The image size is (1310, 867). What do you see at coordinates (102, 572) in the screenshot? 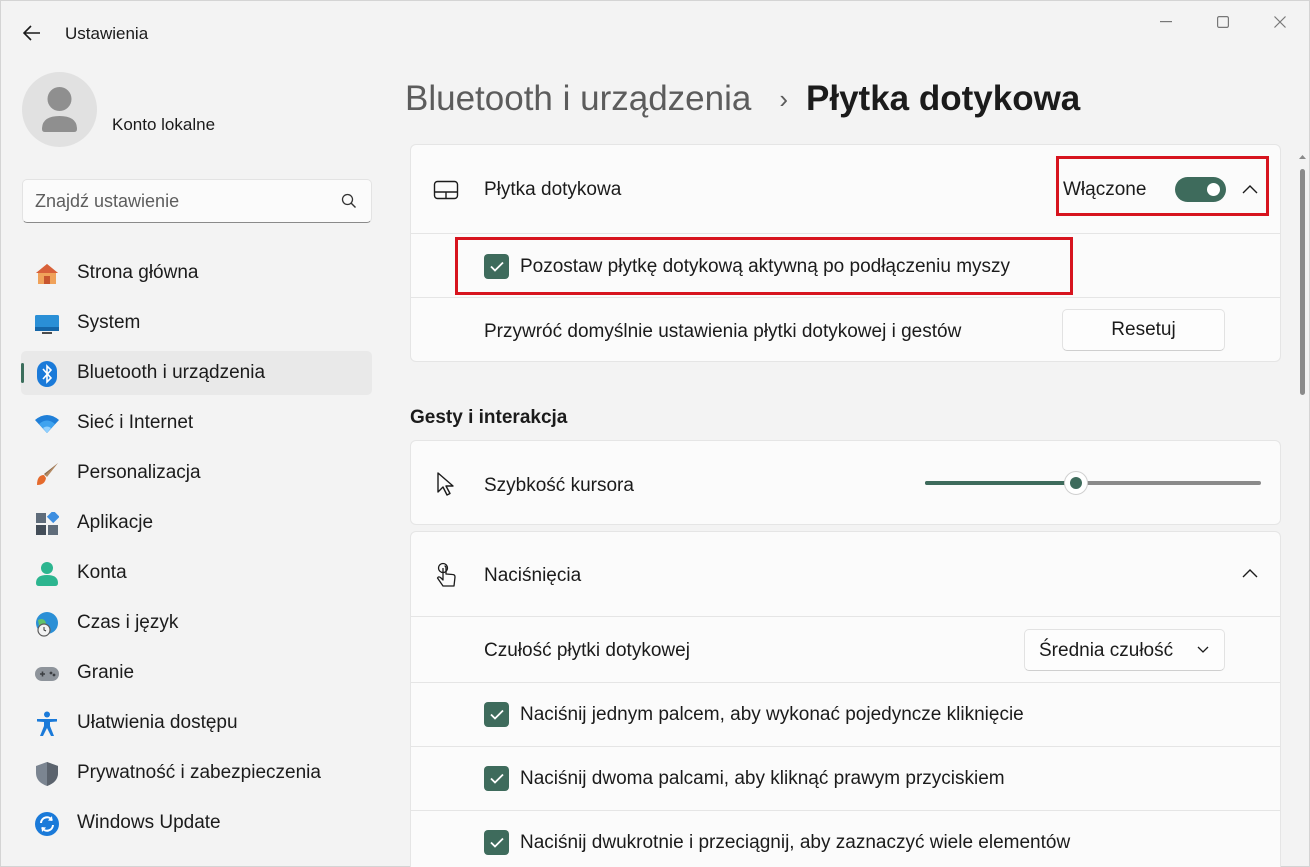
I see `sidebar-item-label: Konta` at bounding box center [102, 572].